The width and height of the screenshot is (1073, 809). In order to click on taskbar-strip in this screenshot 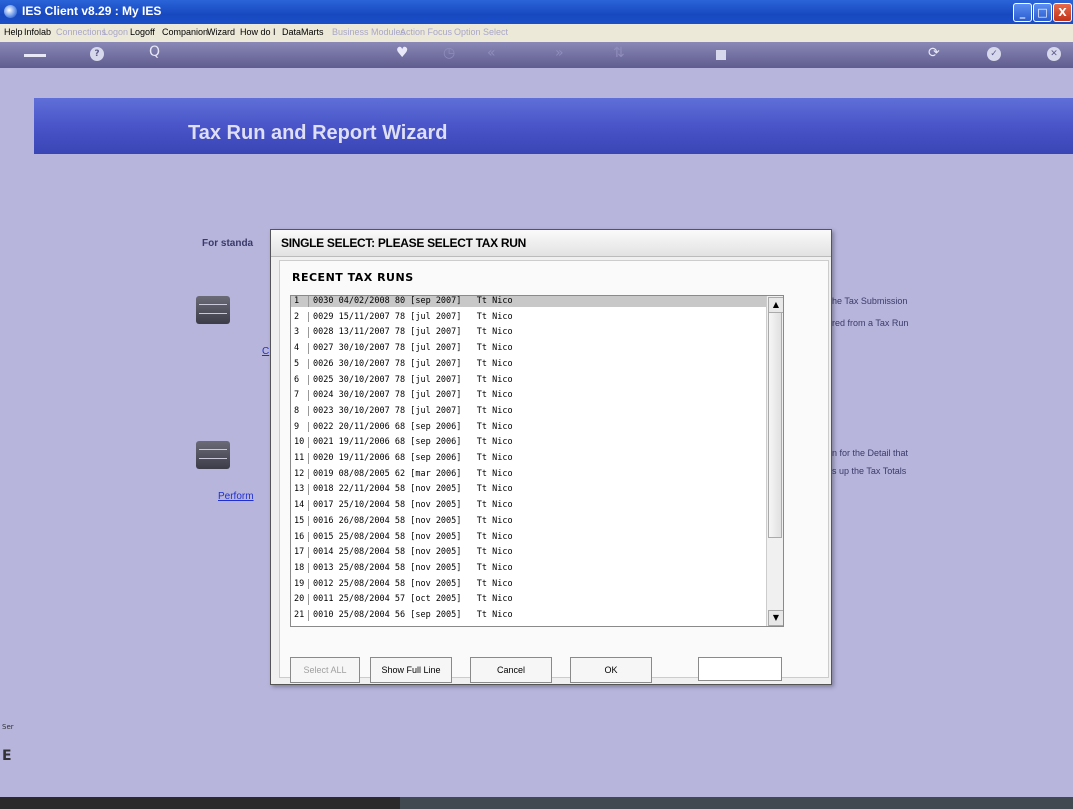, I will do `click(536, 803)`.